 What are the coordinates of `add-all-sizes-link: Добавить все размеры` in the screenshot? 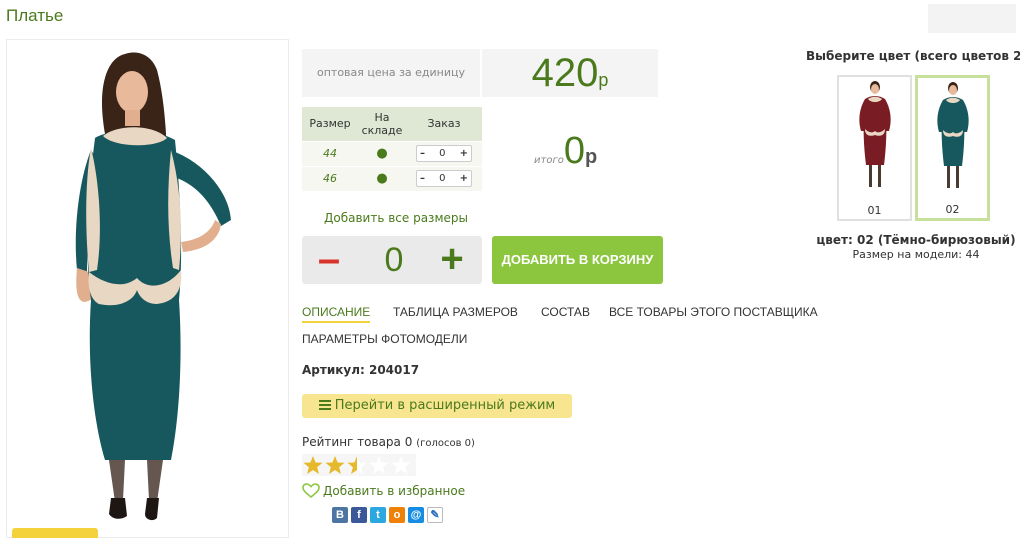 It's located at (396, 218).